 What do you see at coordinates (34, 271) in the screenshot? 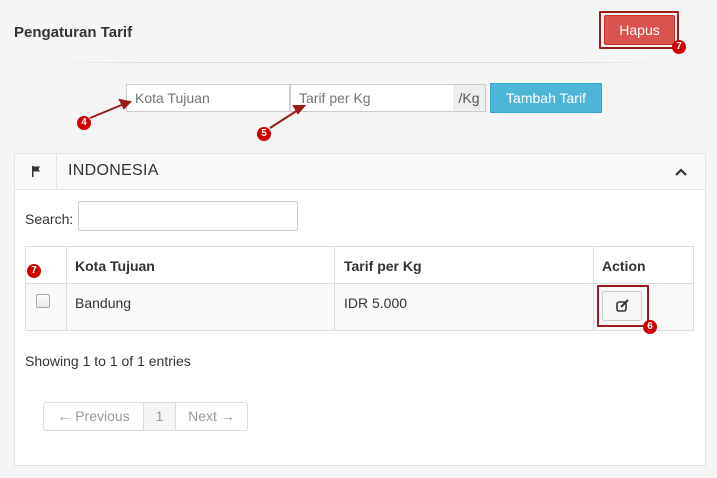
I see `marker-7-checkbox: 7` at bounding box center [34, 271].